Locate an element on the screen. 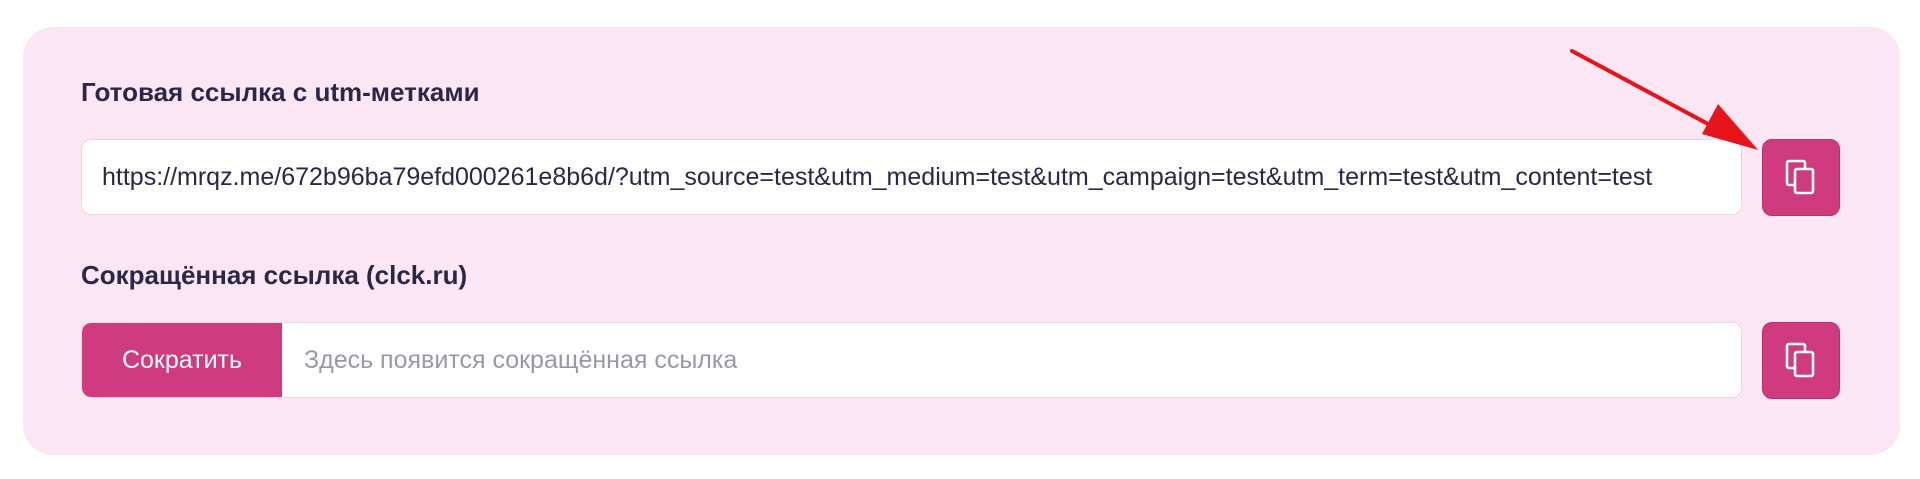  full-link-label: Готовая ссылка с utm-метками is located at coordinates (280, 92).